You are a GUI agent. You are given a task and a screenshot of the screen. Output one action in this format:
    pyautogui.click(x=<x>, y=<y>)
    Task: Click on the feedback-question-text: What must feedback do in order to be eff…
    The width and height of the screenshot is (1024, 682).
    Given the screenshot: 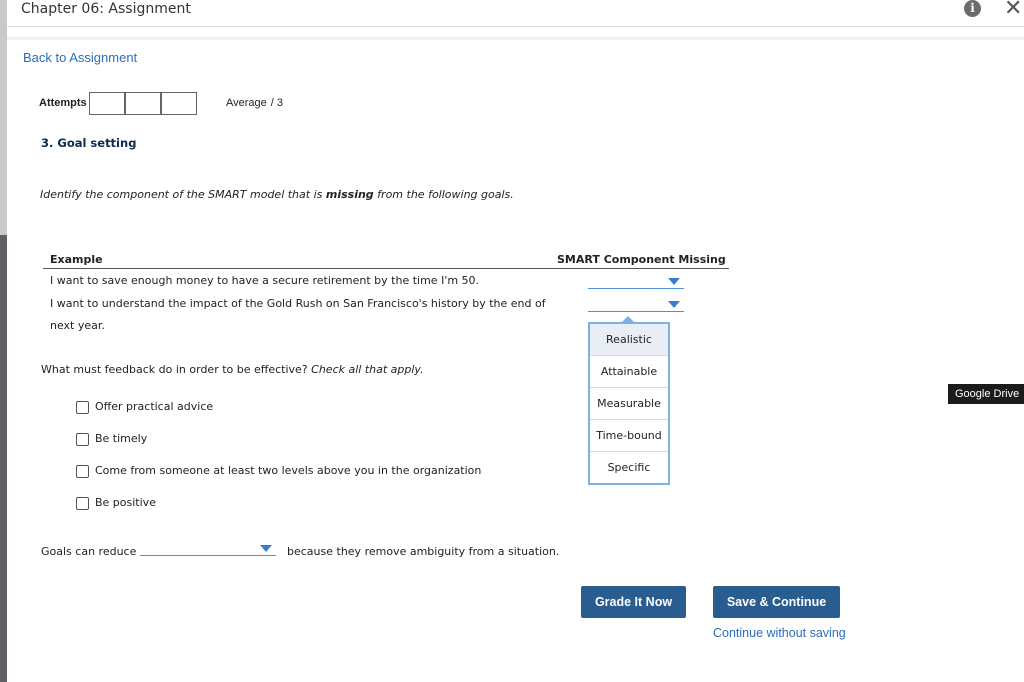 What is the action you would take?
    pyautogui.click(x=176, y=369)
    